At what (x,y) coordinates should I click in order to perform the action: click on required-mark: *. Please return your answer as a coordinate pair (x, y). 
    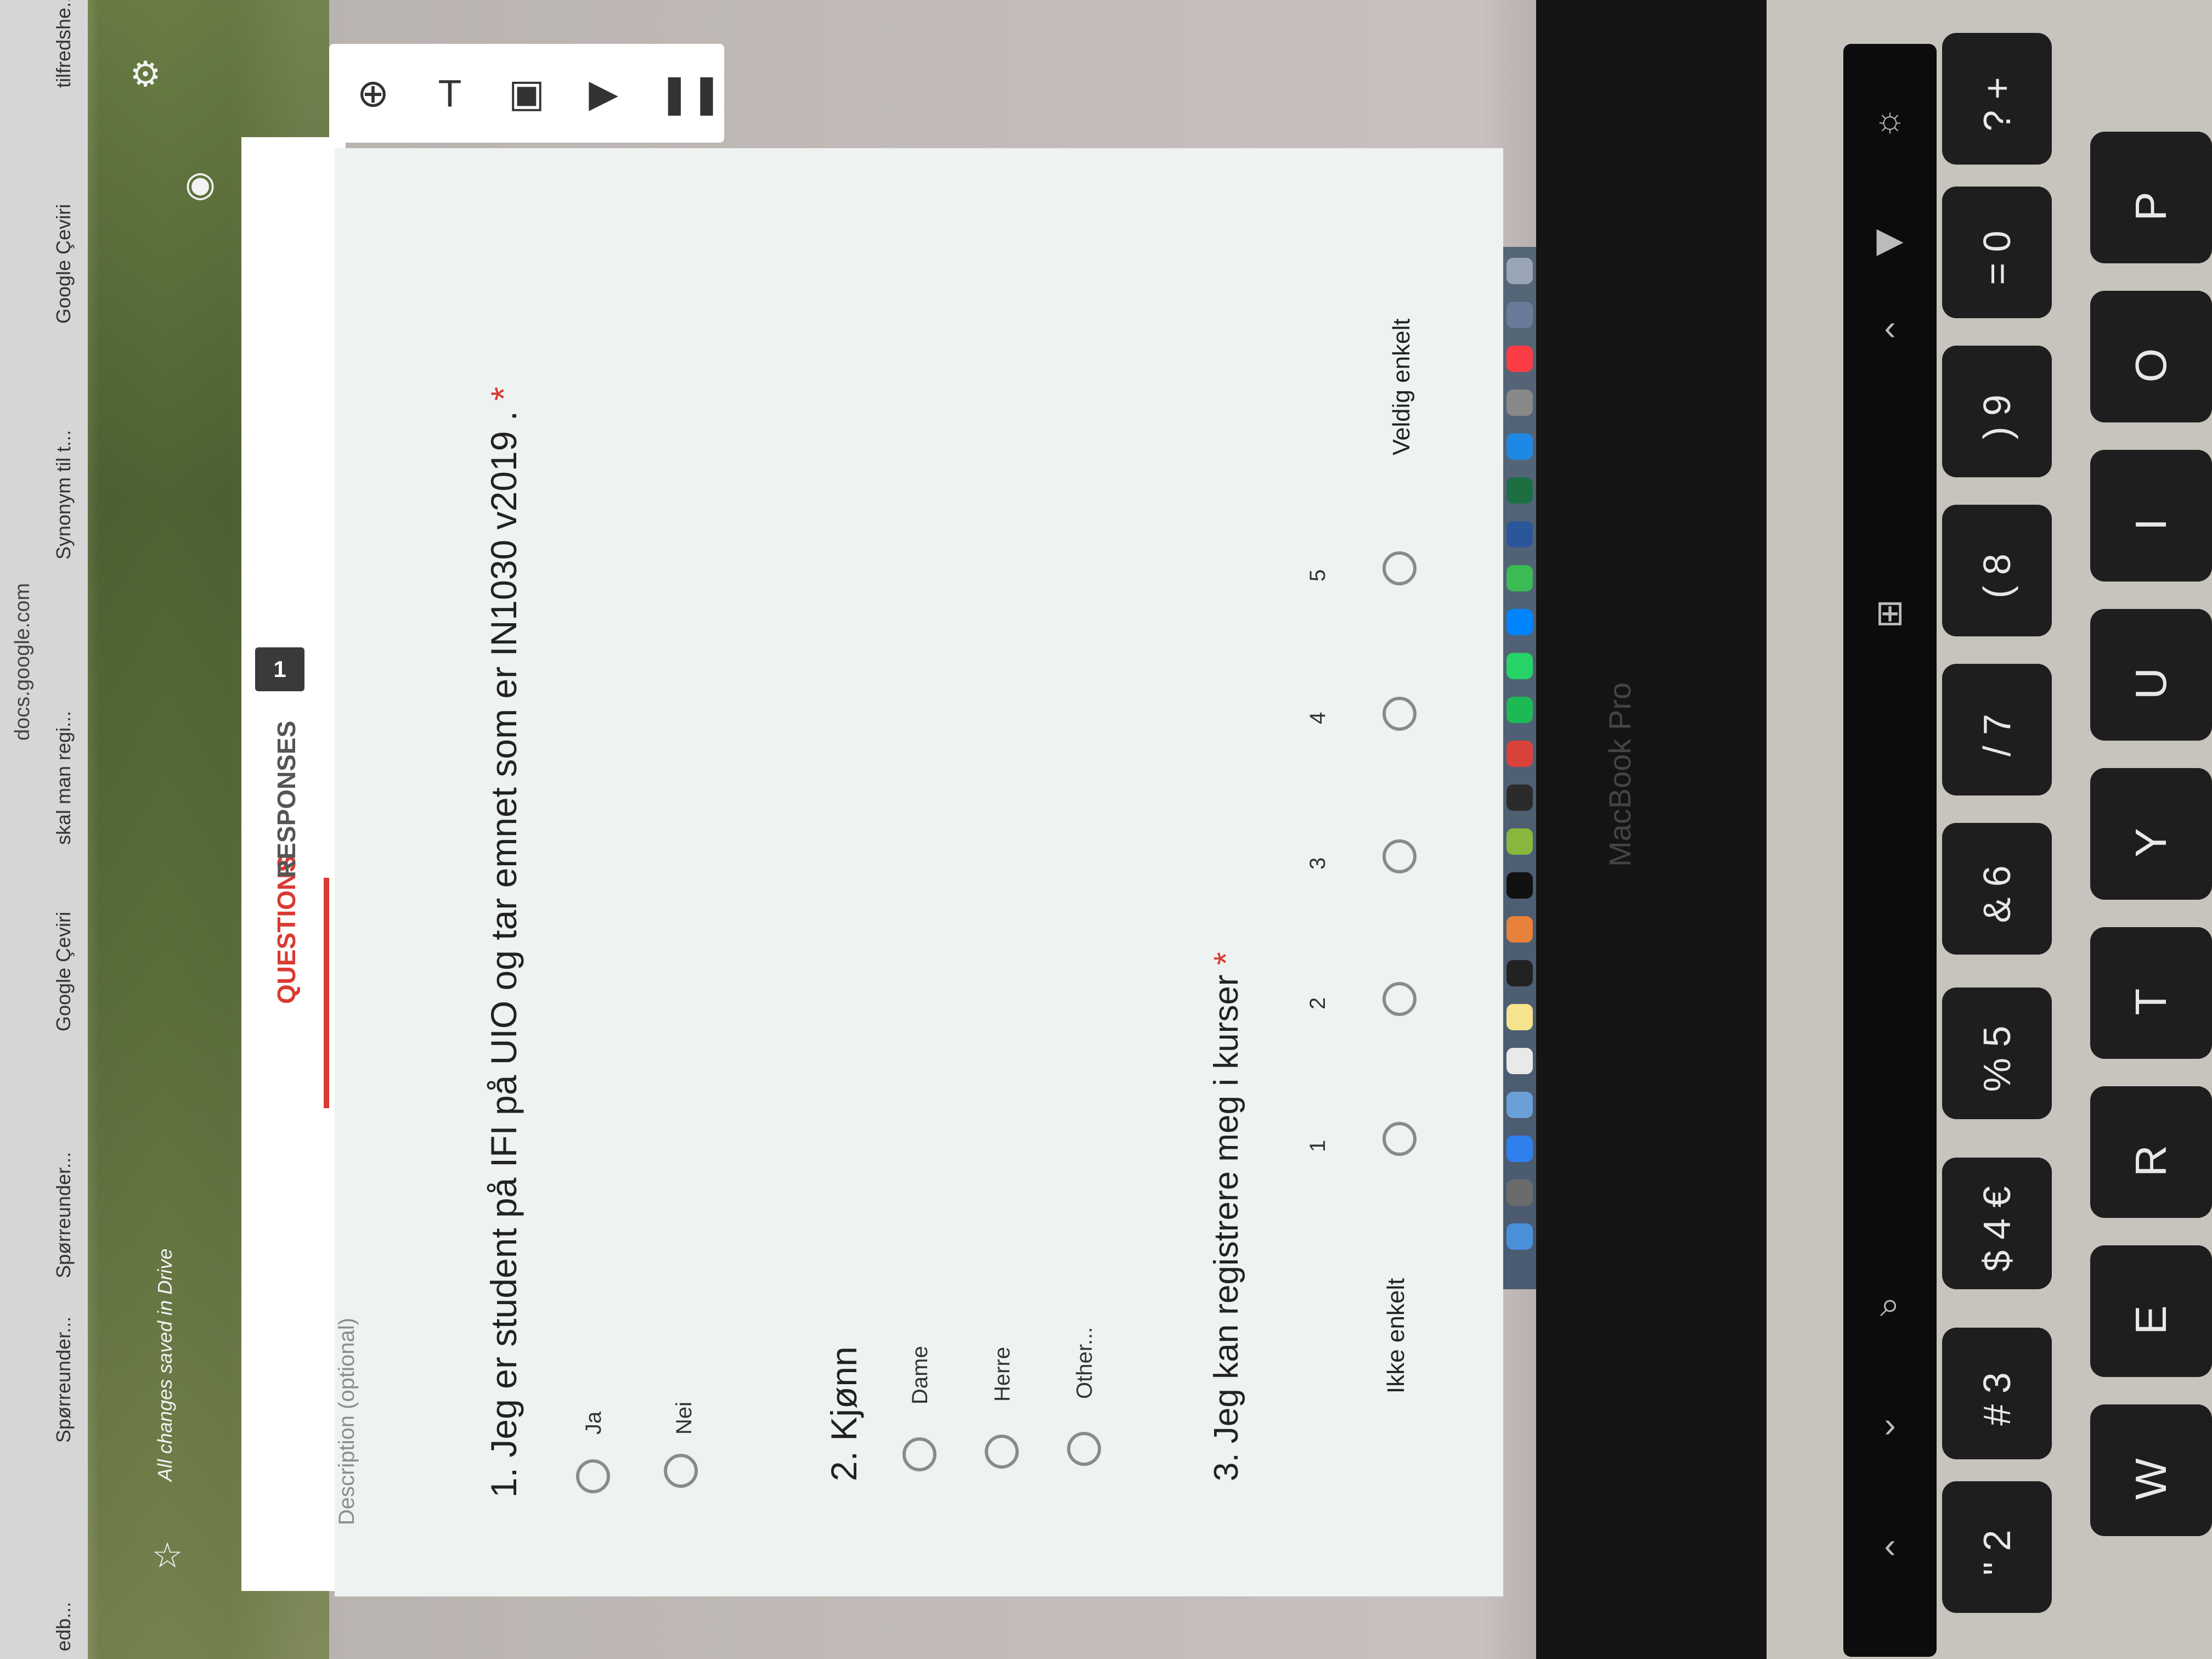
    Looking at the image, I should click on (503, 393).